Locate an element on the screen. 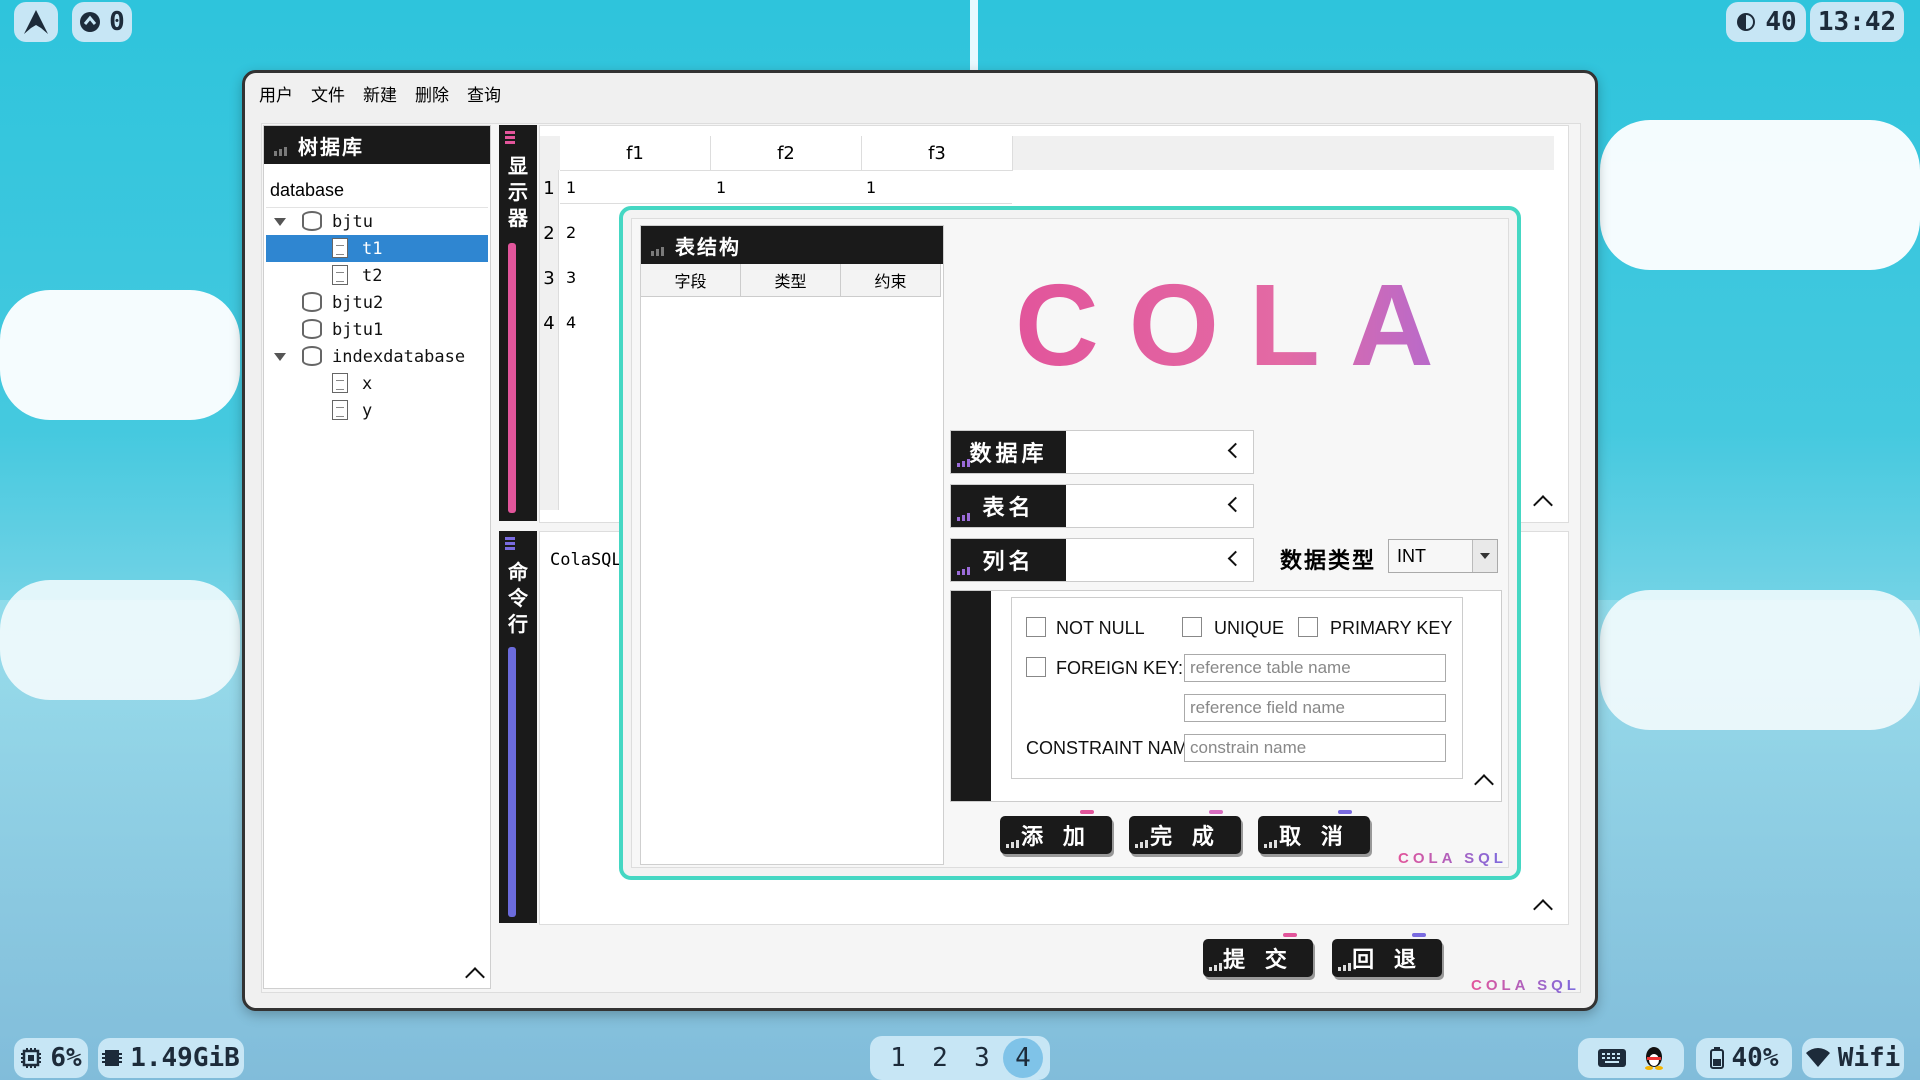 This screenshot has width=1920, height=1080. tree-item-bjtu2: bjtu2 is located at coordinates (377, 302).